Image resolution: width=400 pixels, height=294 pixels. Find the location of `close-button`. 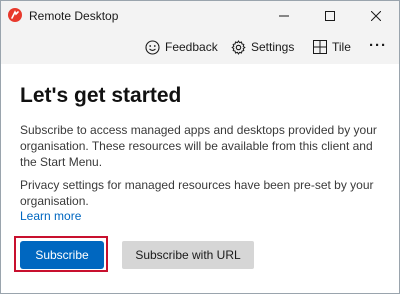

close-button is located at coordinates (376, 16).